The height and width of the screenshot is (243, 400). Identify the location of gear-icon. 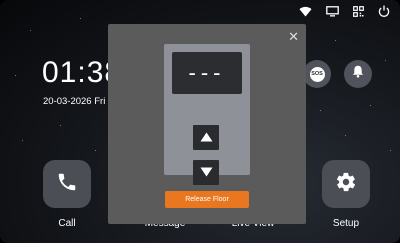
(346, 184).